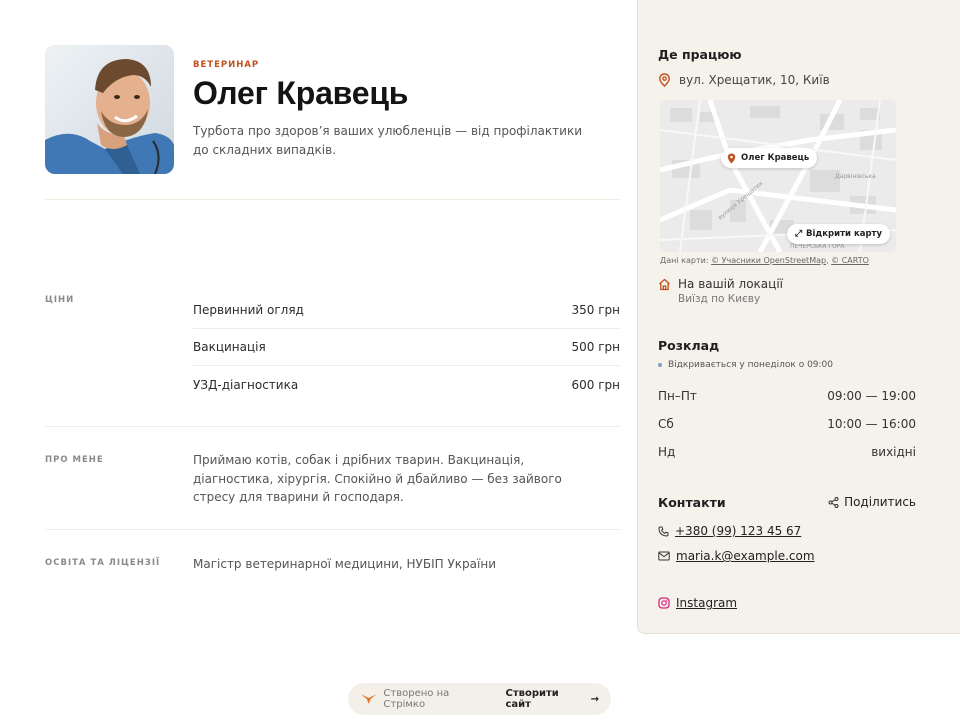  I want to click on schedule-row: Нд вихідні, so click(787, 452).